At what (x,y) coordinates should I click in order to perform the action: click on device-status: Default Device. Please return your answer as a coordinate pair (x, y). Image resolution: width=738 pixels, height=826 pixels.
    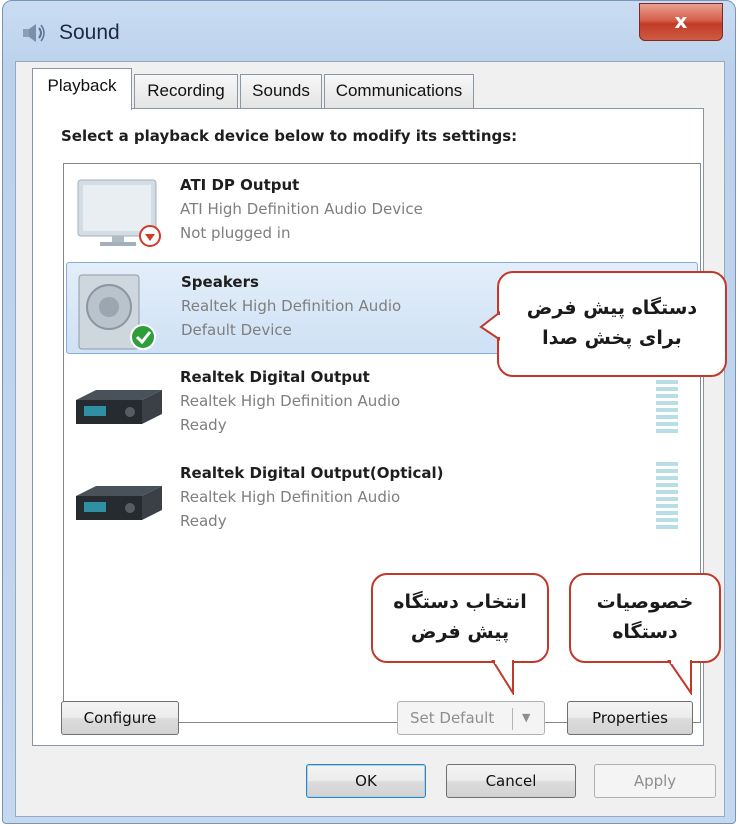
    Looking at the image, I should click on (236, 330).